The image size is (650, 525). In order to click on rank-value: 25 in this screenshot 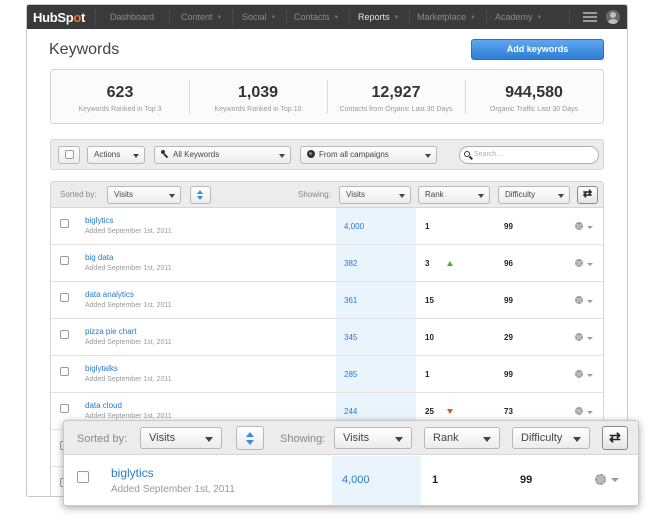, I will do `click(429, 411)`.